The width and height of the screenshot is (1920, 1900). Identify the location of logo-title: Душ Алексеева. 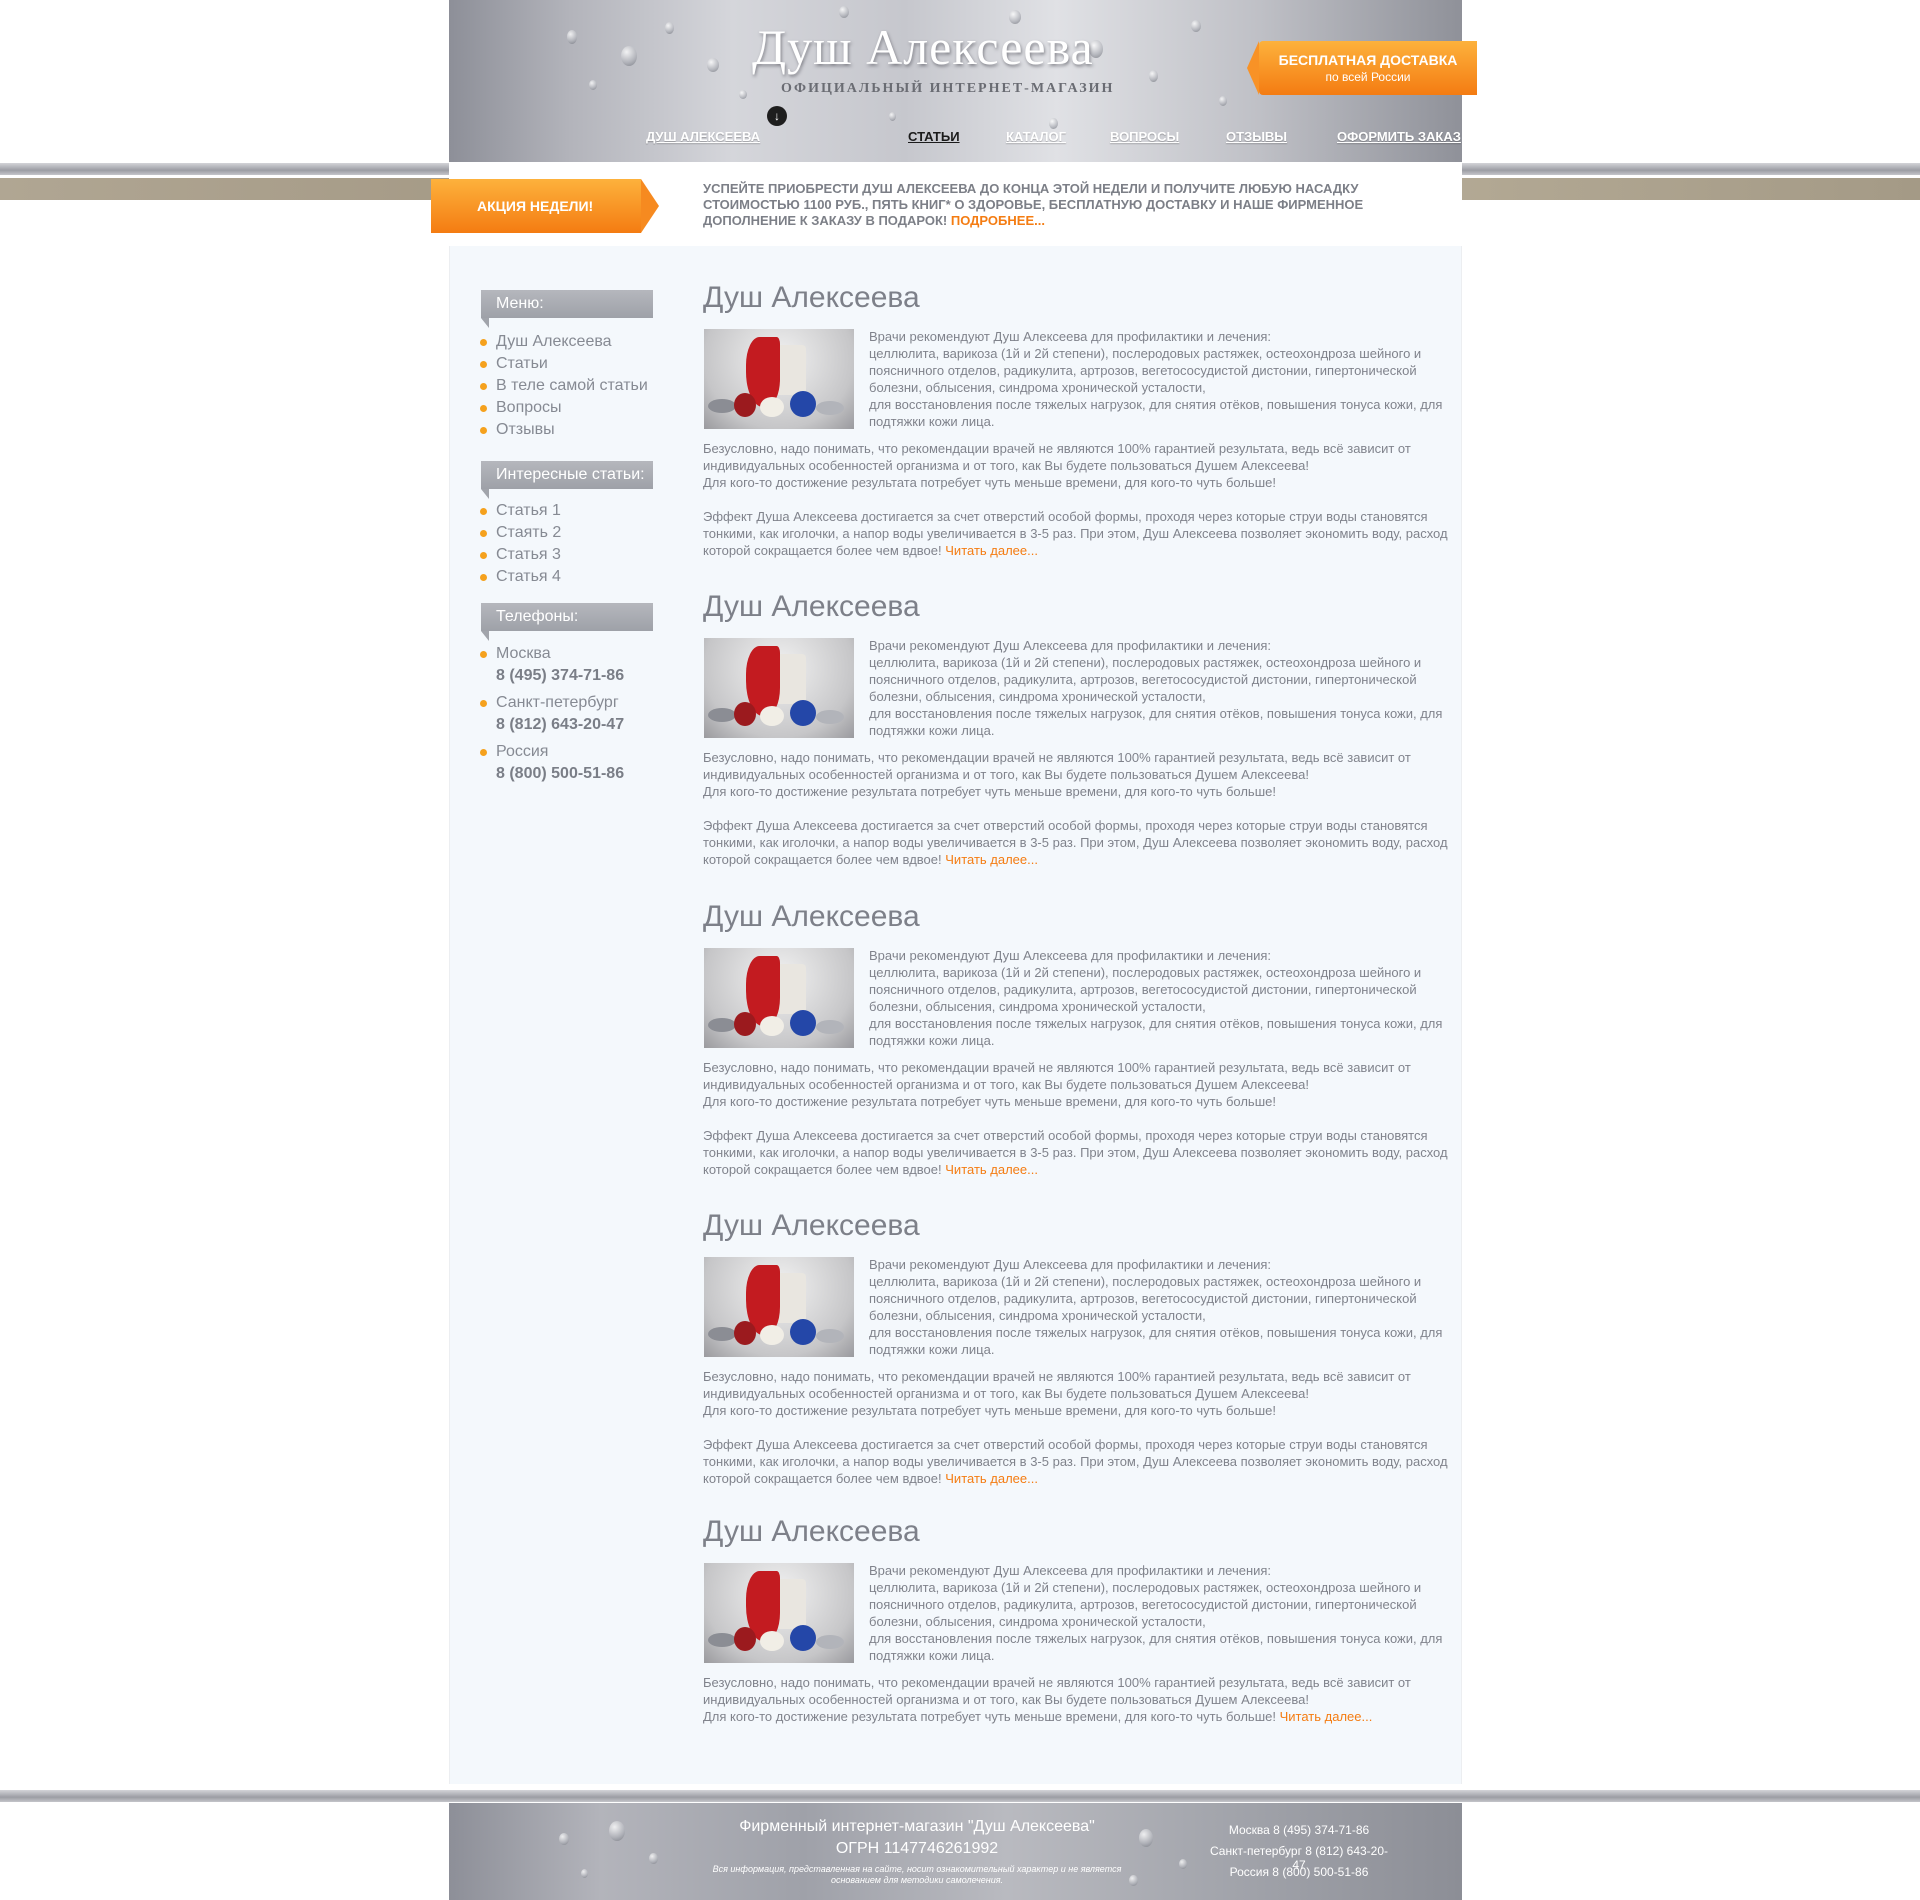
(923, 47).